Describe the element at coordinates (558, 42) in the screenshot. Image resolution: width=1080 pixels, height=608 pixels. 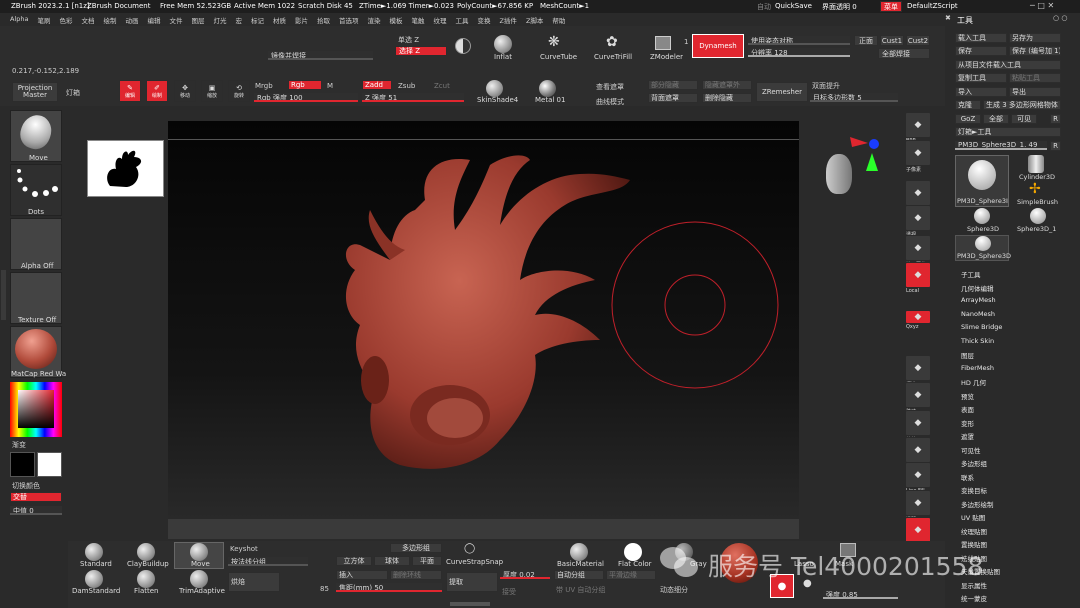
I see `curvetube-icon: ❋` at that location.